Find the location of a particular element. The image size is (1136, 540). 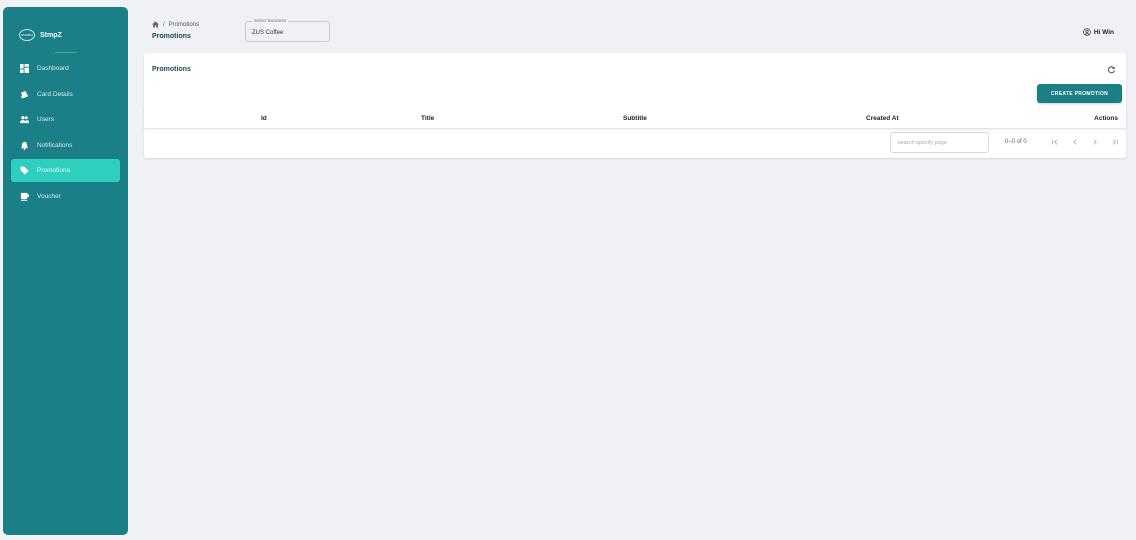

sidebar-item-dashboard: Dashboard is located at coordinates (65, 68).